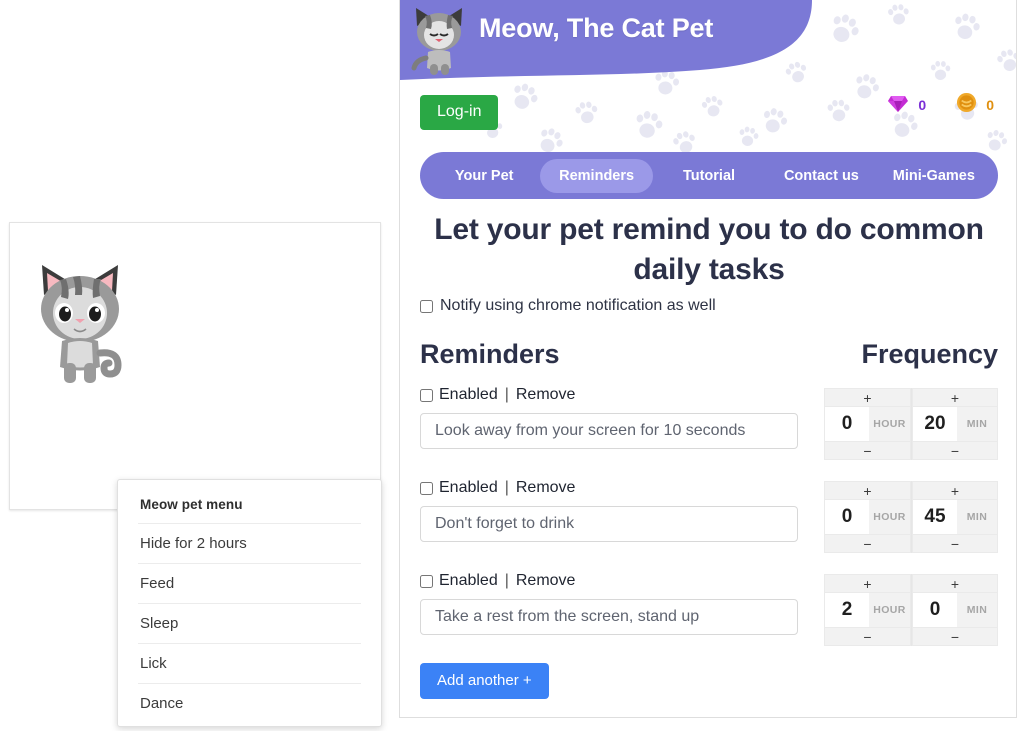  Describe the element at coordinates (935, 517) in the screenshot. I see `minute-value: 45` at that location.